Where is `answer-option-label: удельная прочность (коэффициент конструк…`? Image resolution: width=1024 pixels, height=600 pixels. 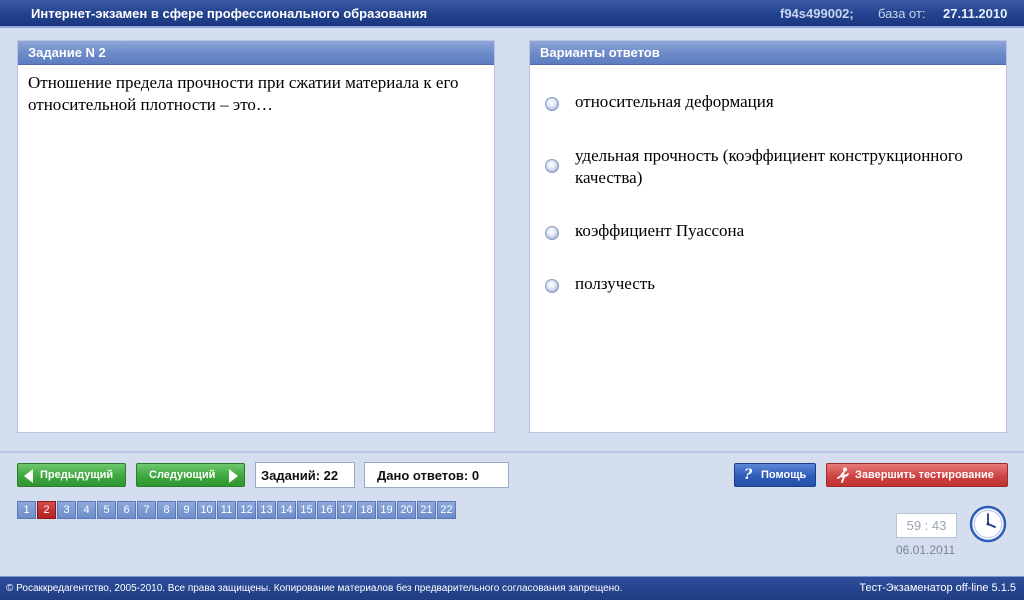 answer-option-label: удельная прочность (коэффициент конструк… is located at coordinates (769, 166).